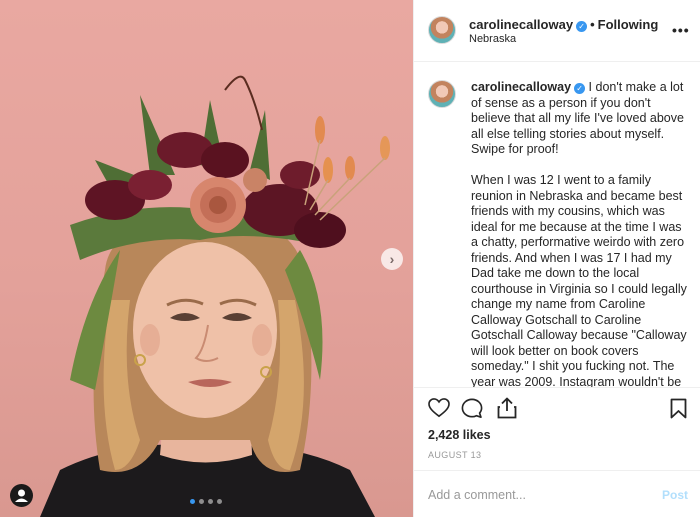  Describe the element at coordinates (459, 435) in the screenshot. I see `likes-count: 2,428 likes` at that location.